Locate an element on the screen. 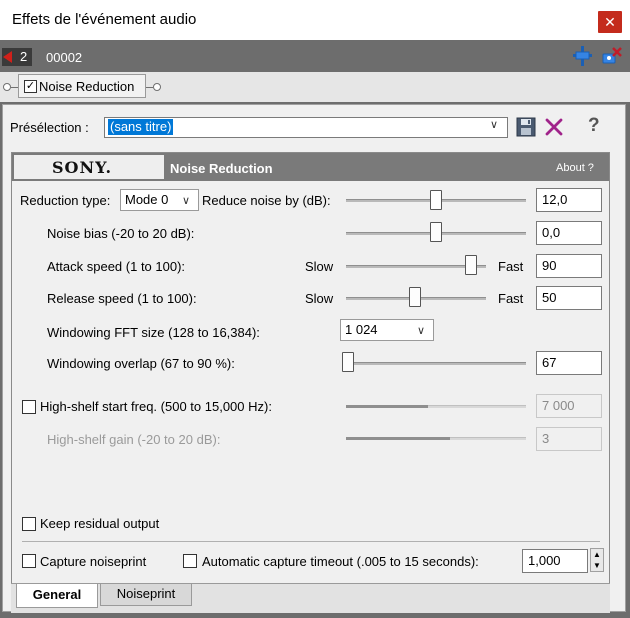 The width and height of the screenshot is (630, 618). tab-noiseprint: Noiseprint is located at coordinates (146, 595).